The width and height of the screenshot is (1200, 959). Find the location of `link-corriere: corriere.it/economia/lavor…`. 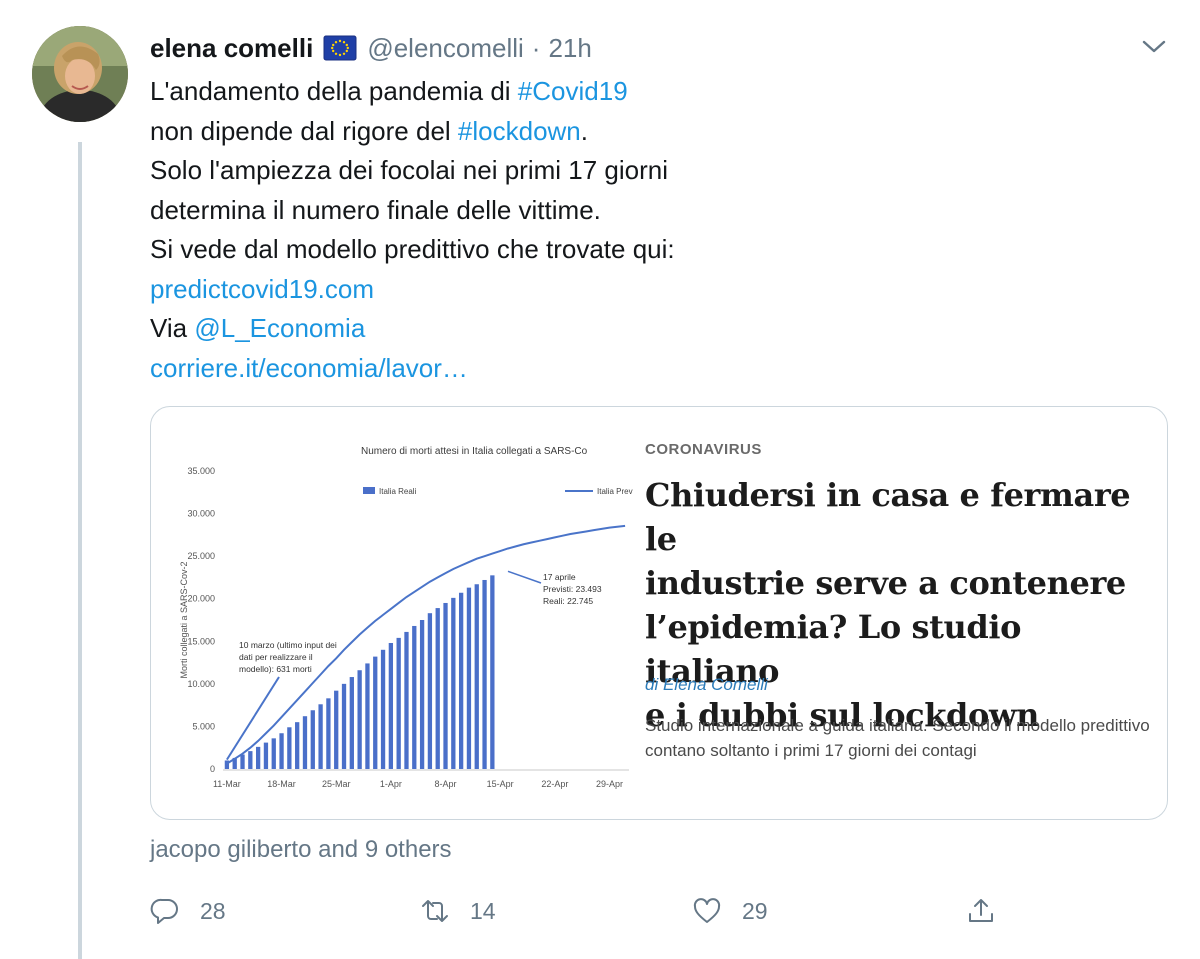

link-corriere: corriere.it/economia/lavor… is located at coordinates (650, 369).